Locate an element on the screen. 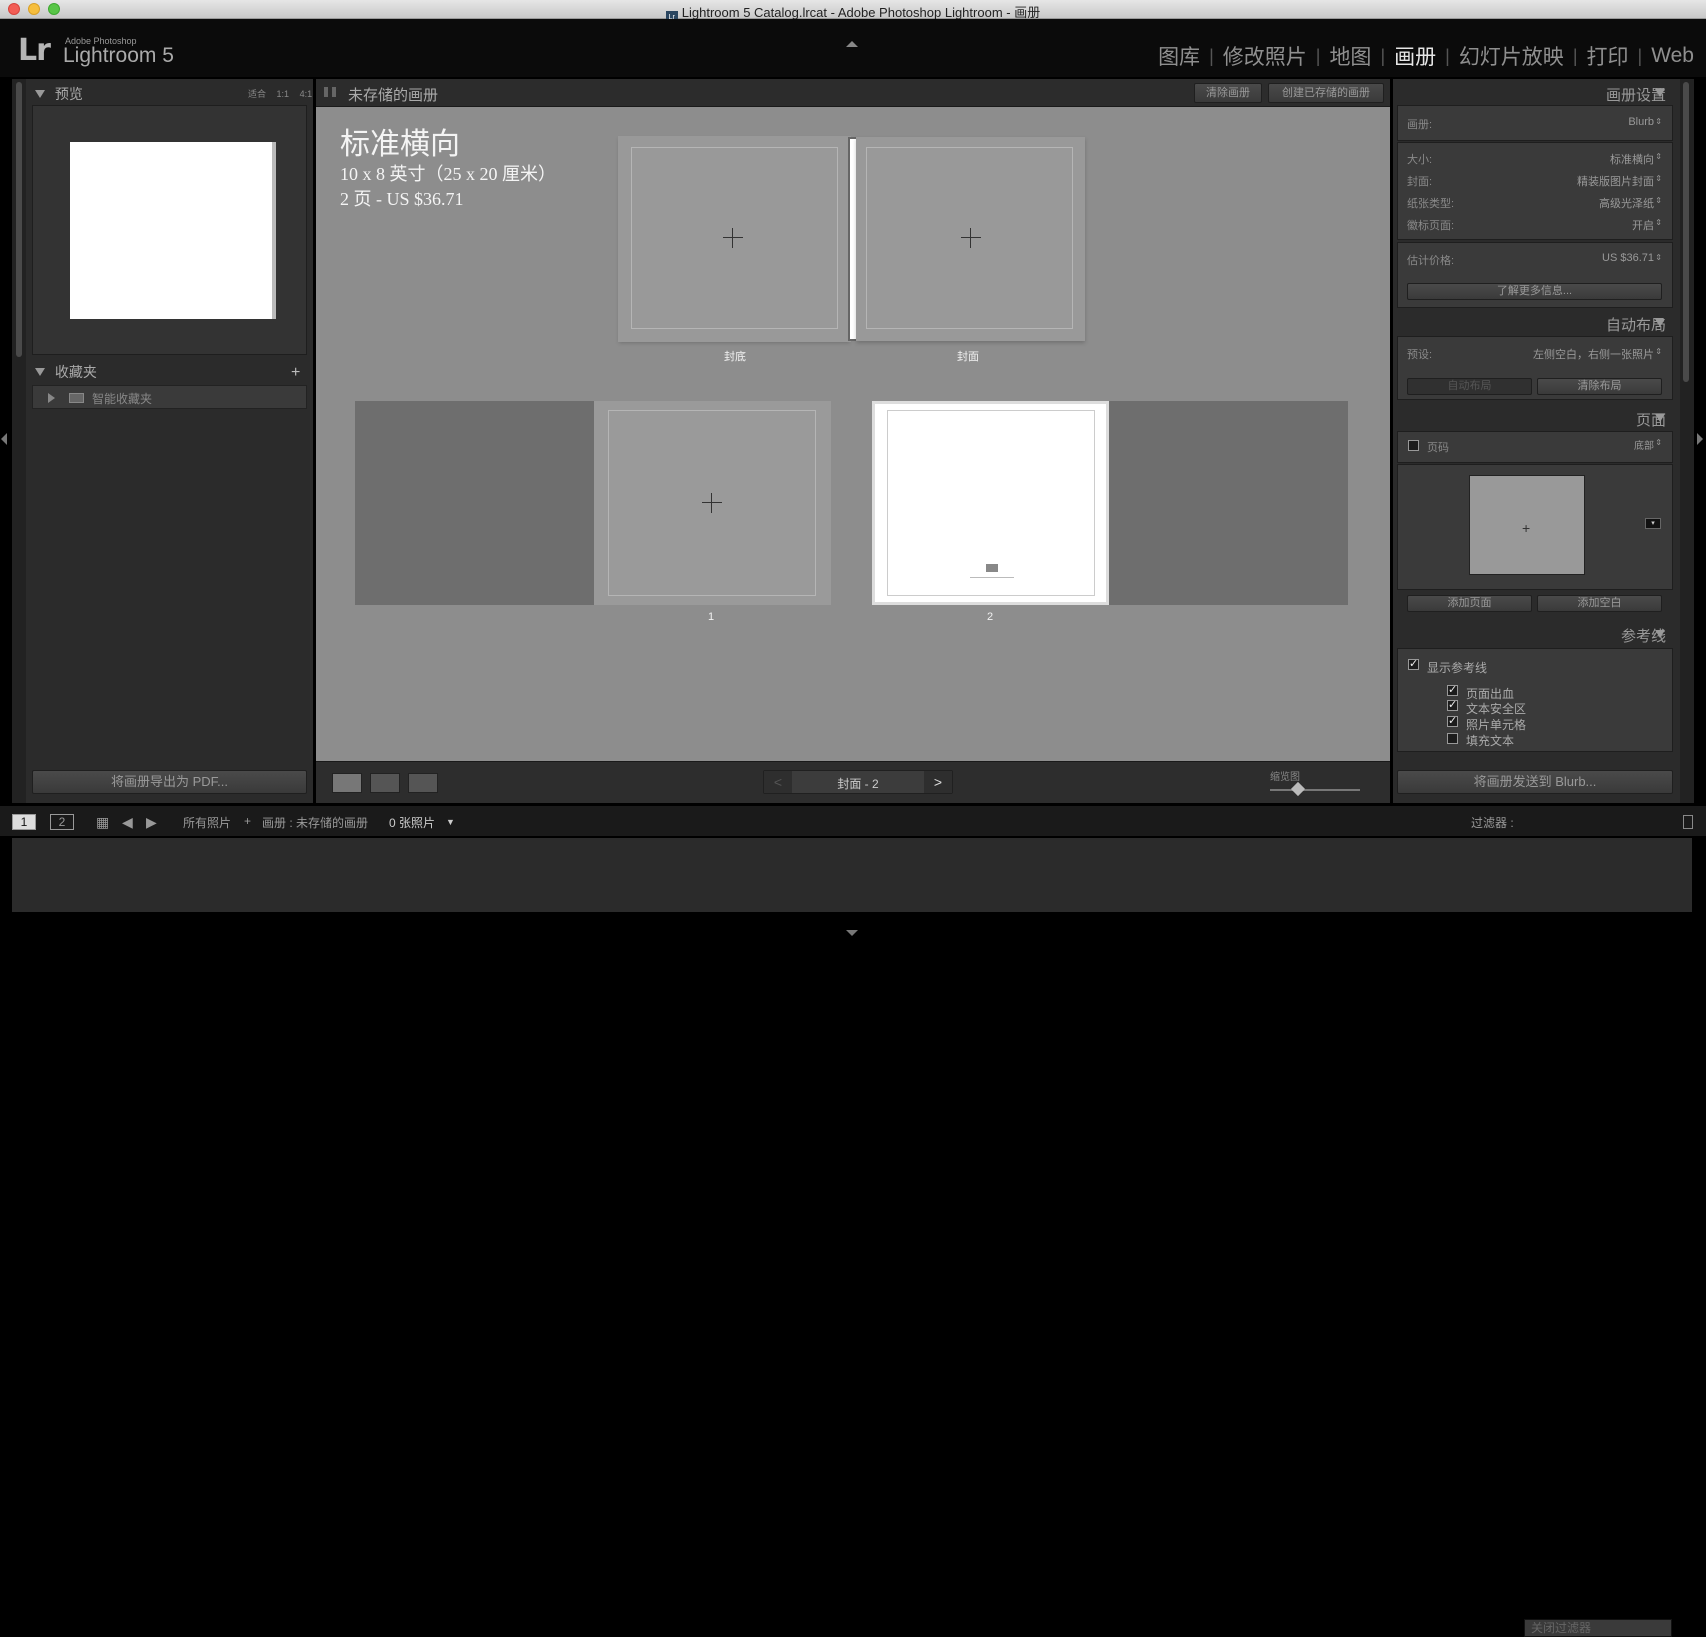 The height and width of the screenshot is (1637, 1706). collapse-top-arrow-icon is located at coordinates (852, 44).